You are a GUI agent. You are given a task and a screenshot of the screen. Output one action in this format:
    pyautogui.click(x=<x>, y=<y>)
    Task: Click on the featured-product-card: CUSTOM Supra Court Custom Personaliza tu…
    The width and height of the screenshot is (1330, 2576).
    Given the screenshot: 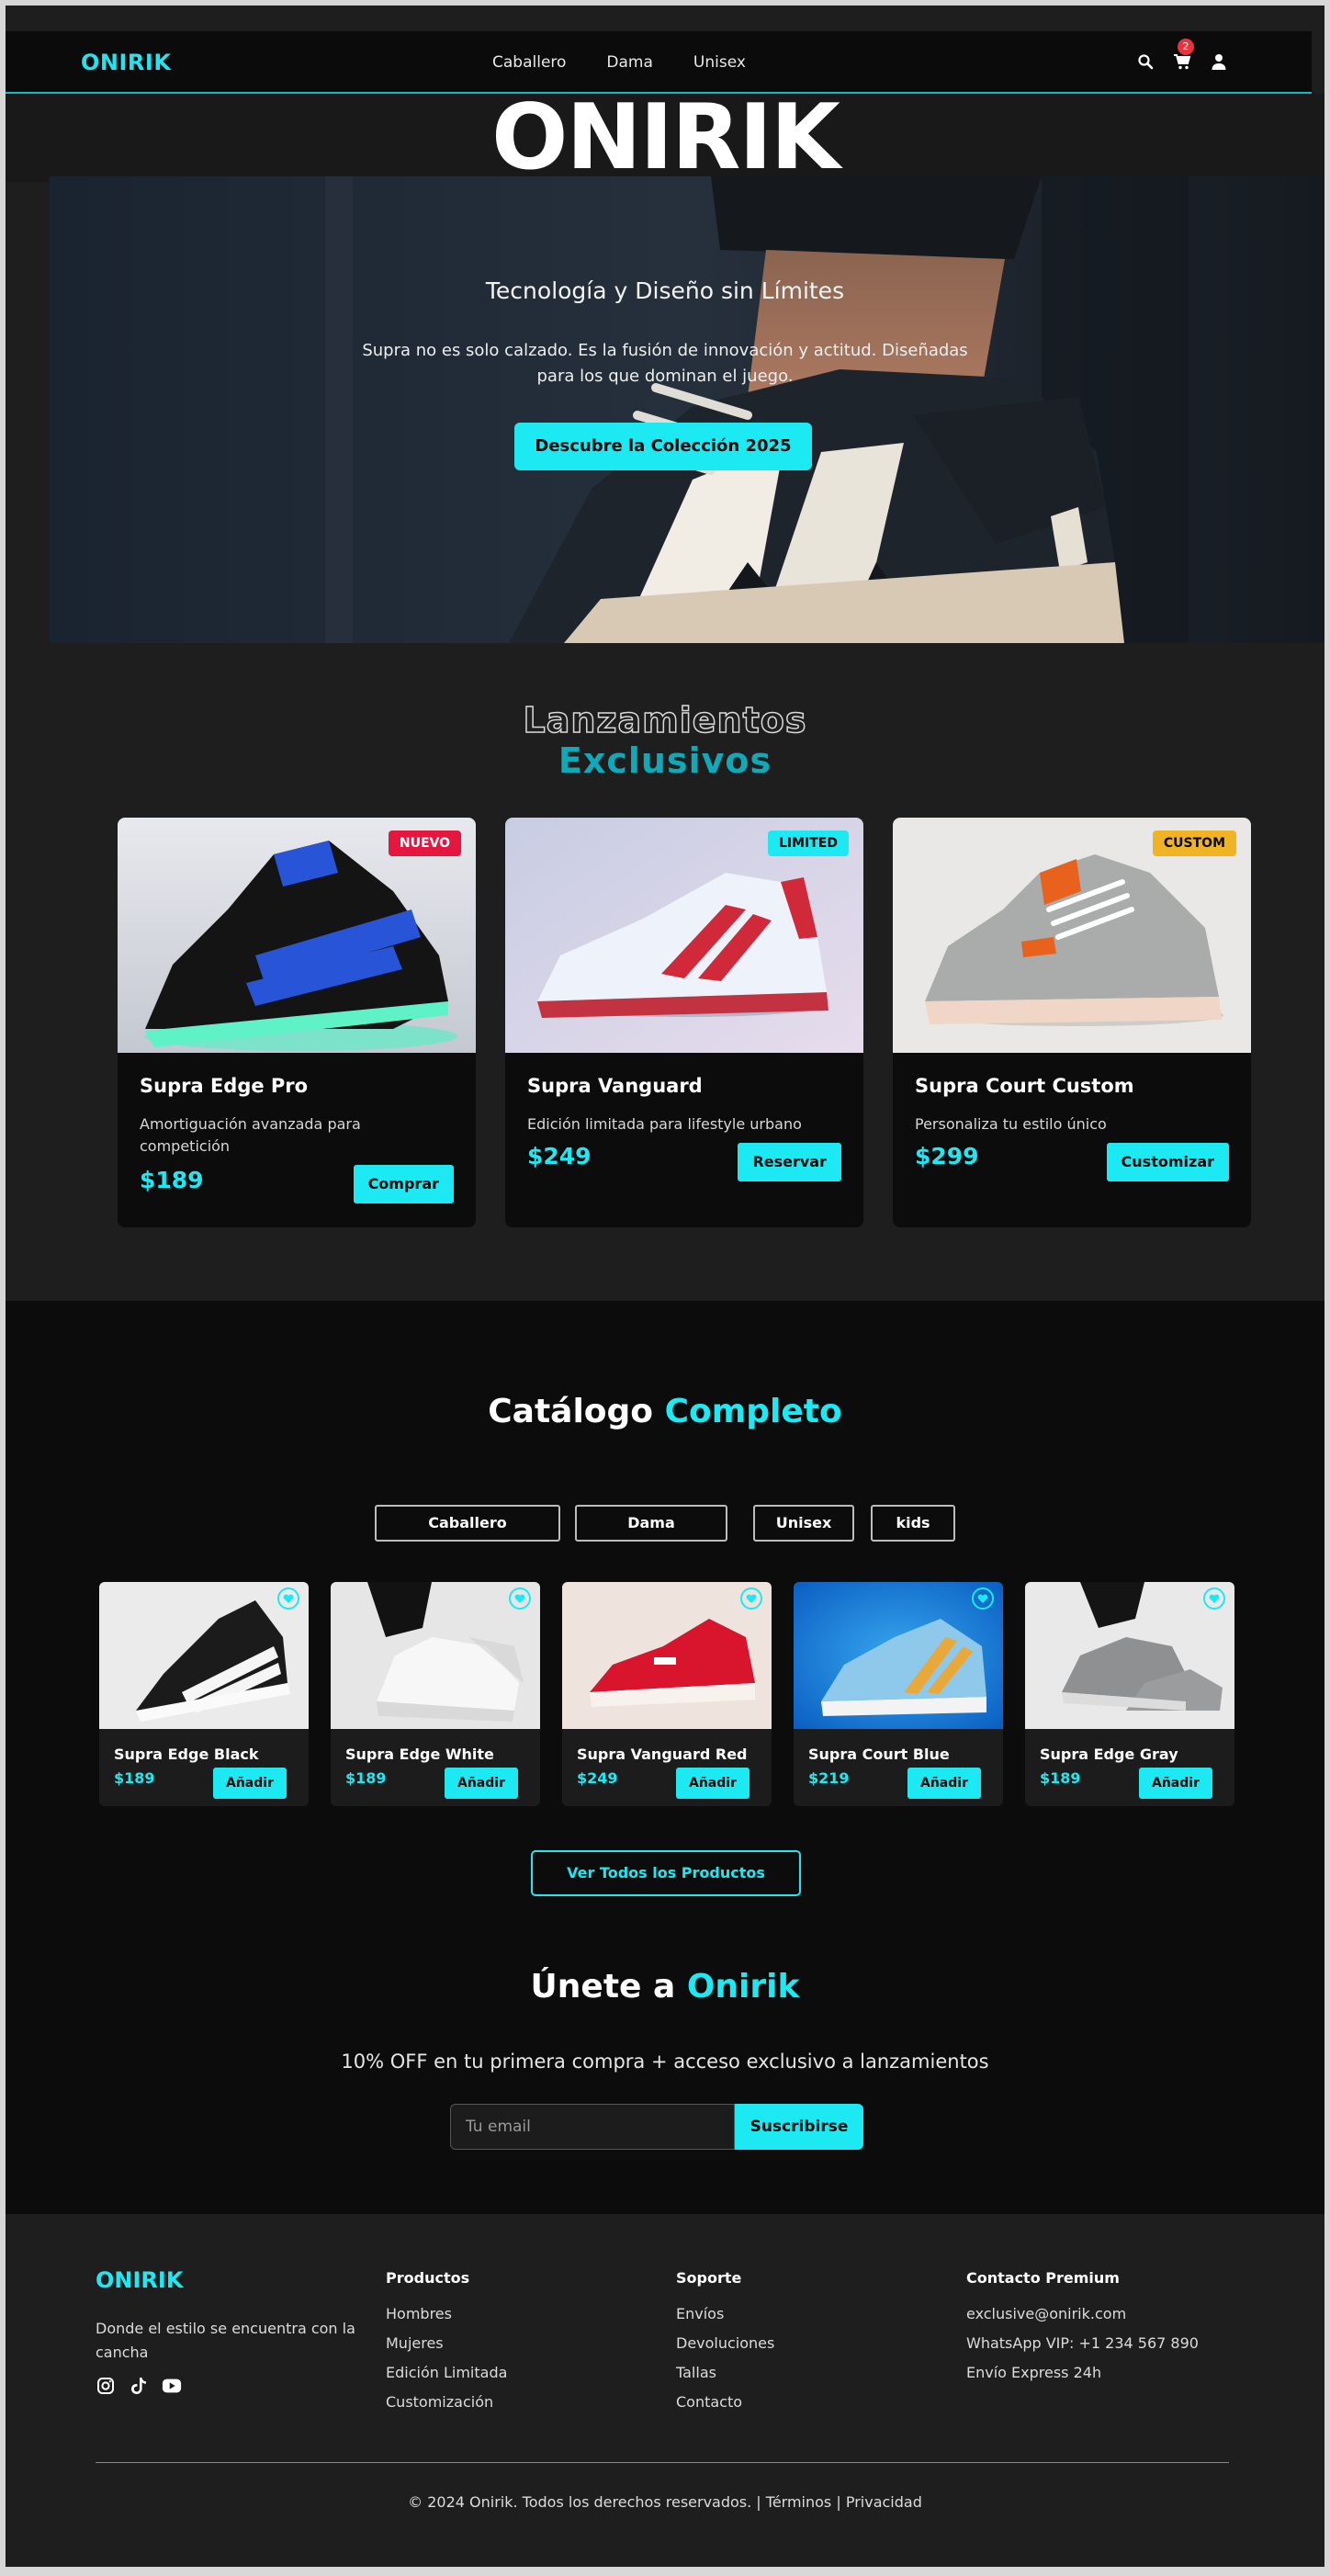 What is the action you would take?
    pyautogui.click(x=1072, y=1022)
    